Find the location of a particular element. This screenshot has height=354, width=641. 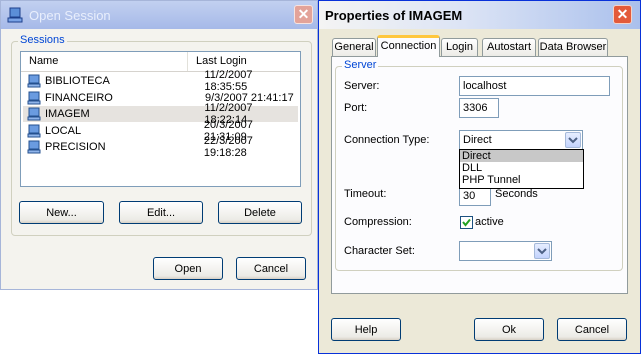

option-direct: Direct is located at coordinates (521, 156).